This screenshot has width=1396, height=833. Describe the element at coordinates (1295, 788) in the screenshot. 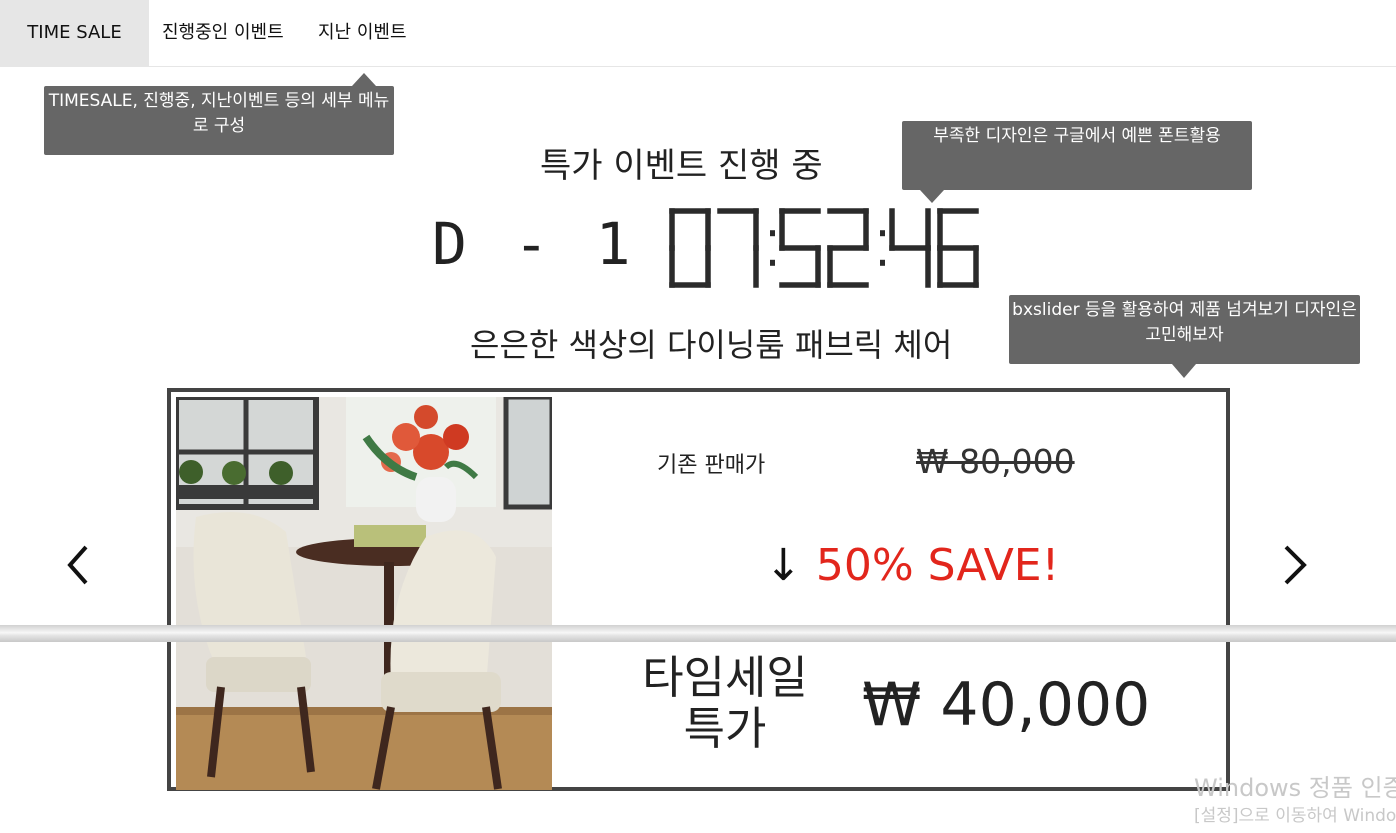

I see `windows-activation-watermark: Windows 정품 인증` at that location.